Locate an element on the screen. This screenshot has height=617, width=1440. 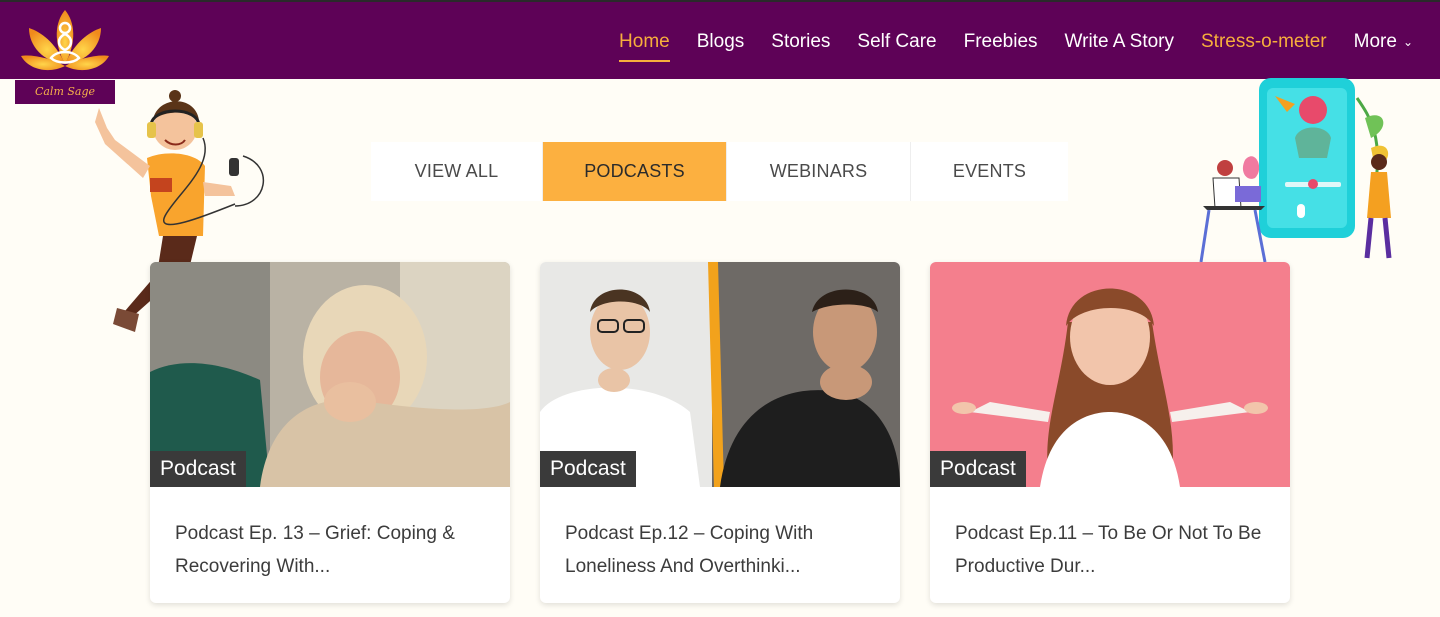
tab-view-all: VIEW ALL is located at coordinates (457, 171).